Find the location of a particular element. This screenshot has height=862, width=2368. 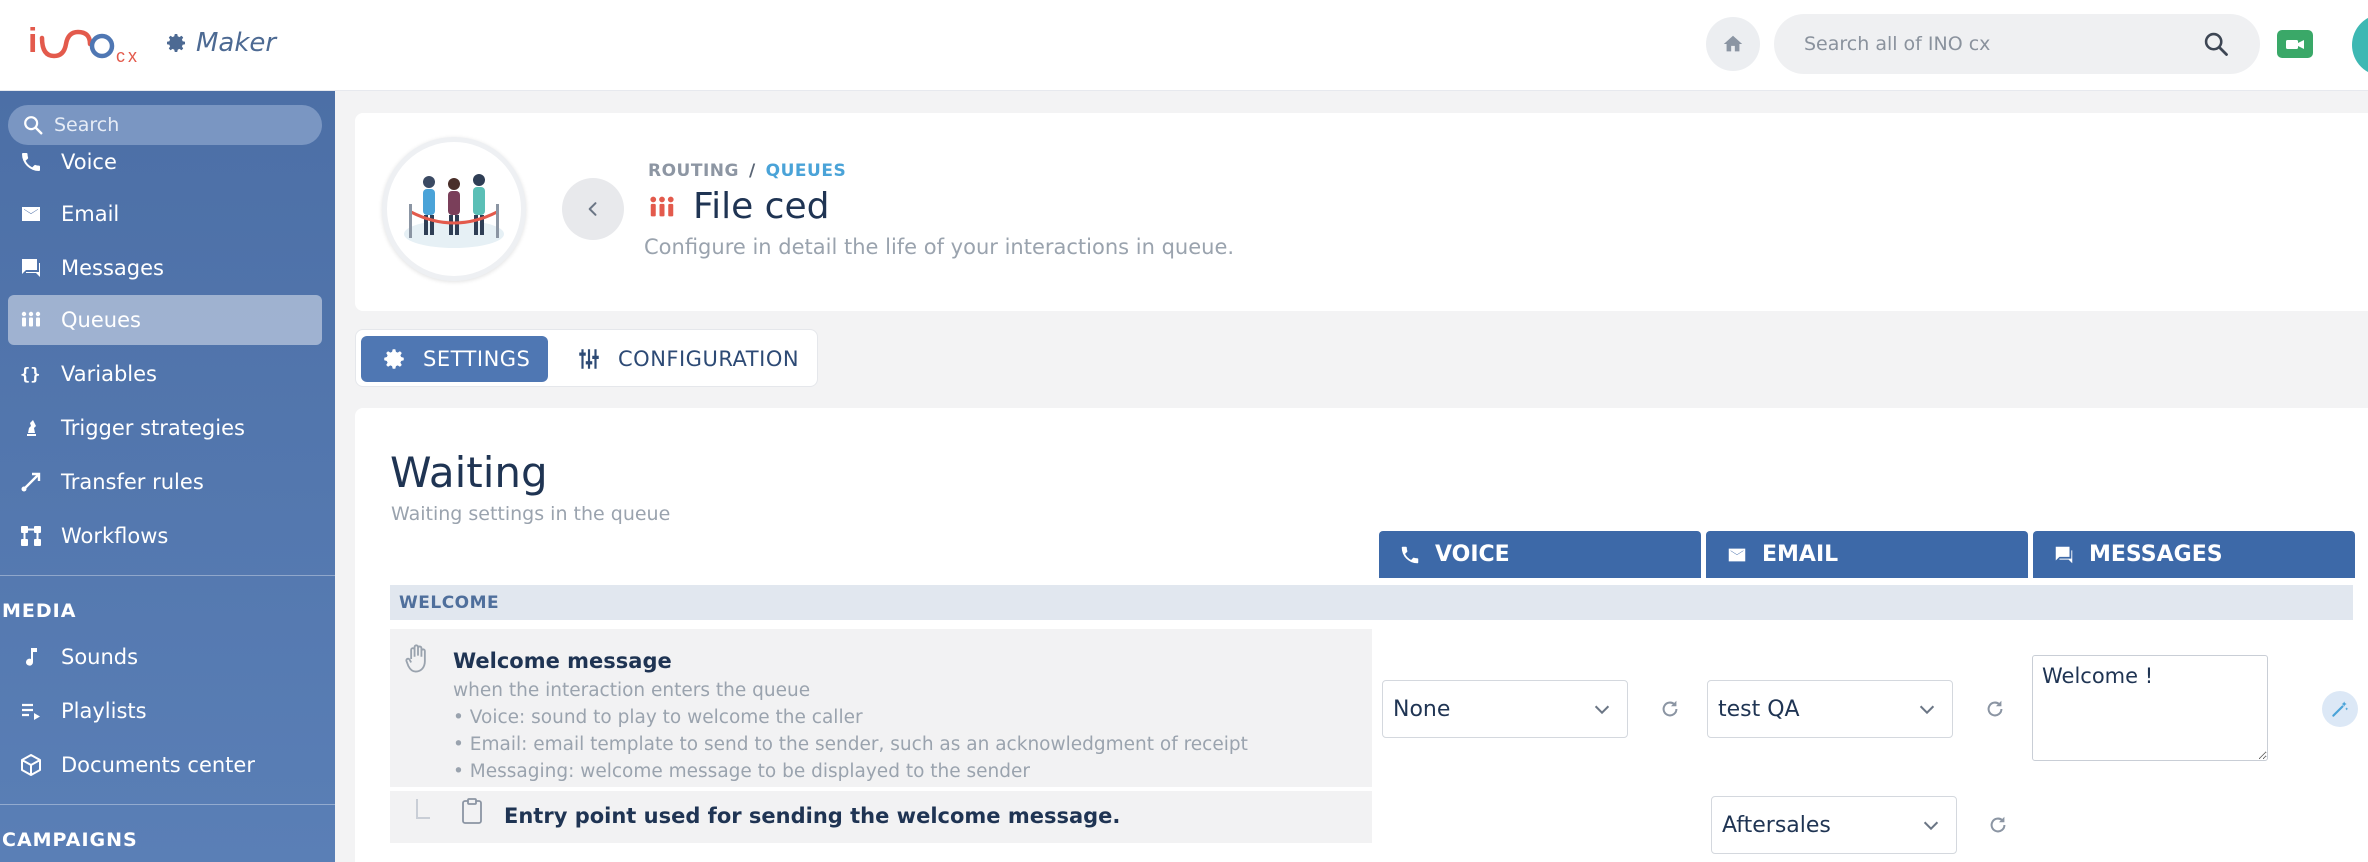

sidebar-item-email: Email is located at coordinates (165, 214).